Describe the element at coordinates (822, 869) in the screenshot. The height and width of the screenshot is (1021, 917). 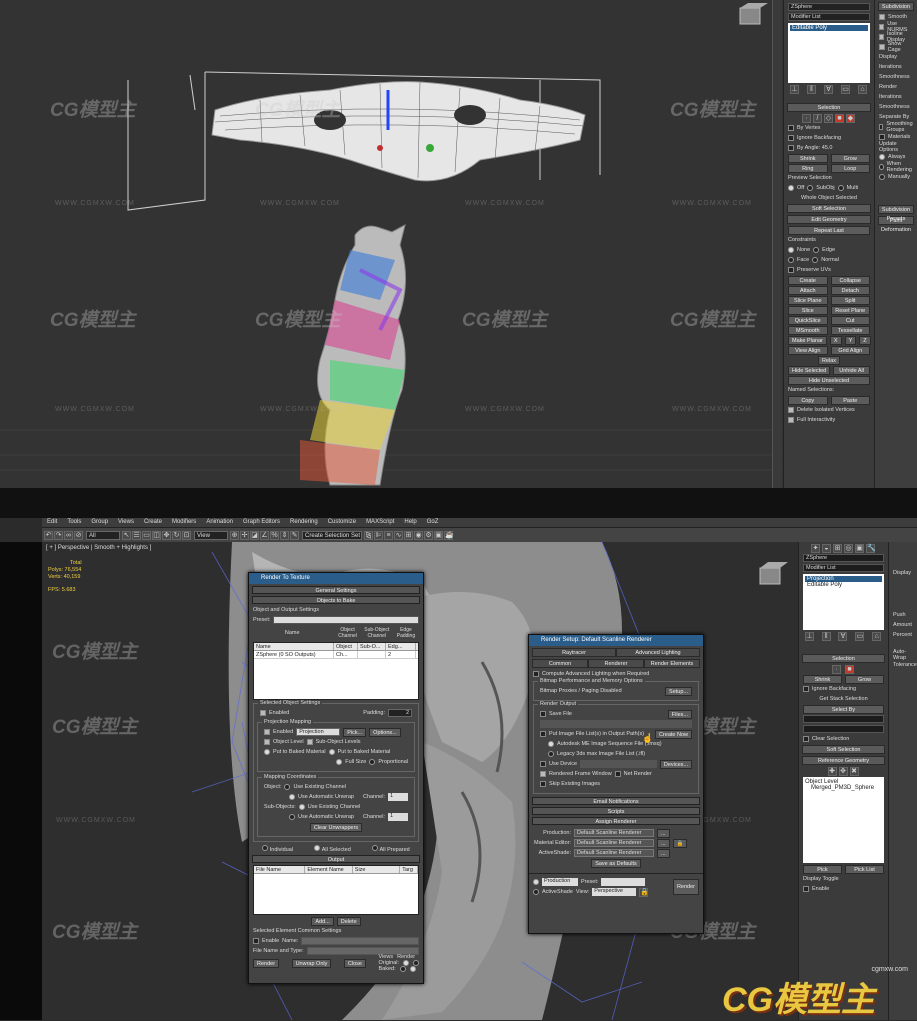
I see `pick-button: Pick` at that location.